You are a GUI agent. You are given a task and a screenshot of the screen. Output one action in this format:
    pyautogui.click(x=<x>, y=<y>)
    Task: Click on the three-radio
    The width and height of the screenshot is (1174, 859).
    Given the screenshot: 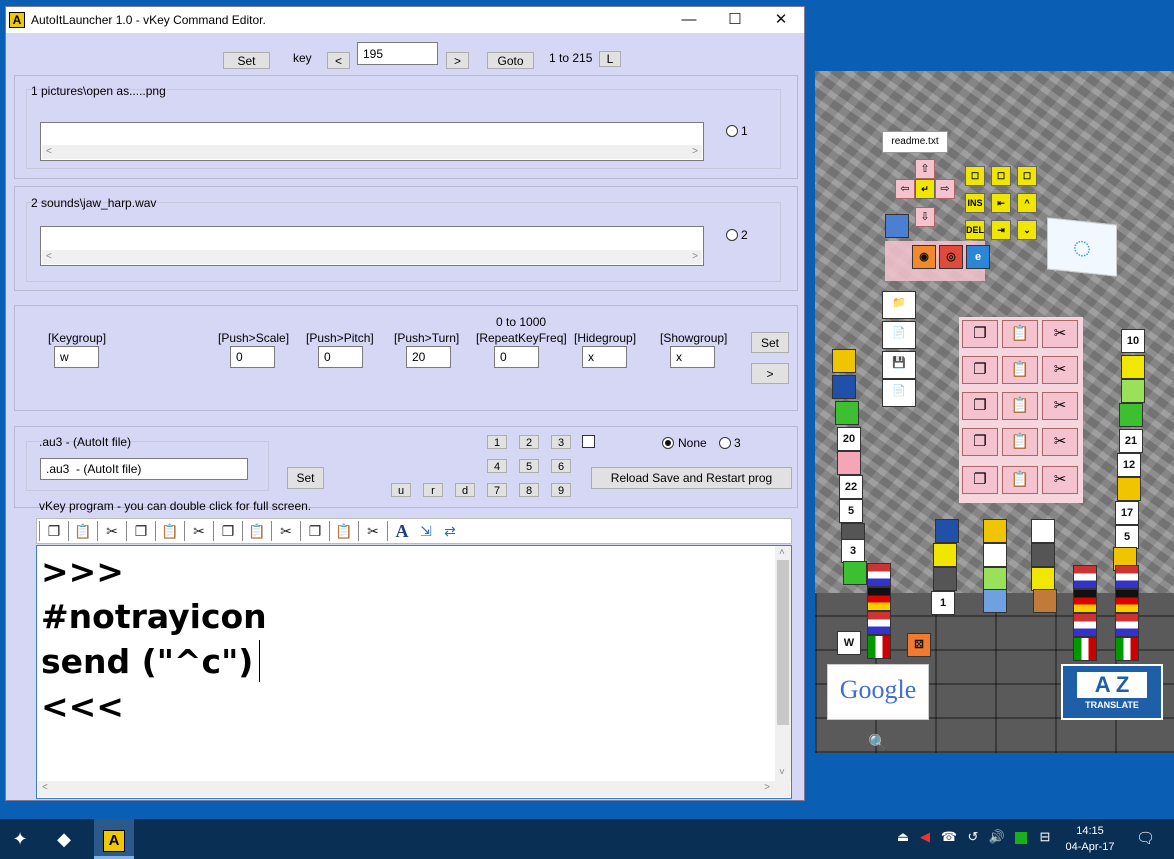 What is the action you would take?
    pyautogui.click(x=725, y=443)
    